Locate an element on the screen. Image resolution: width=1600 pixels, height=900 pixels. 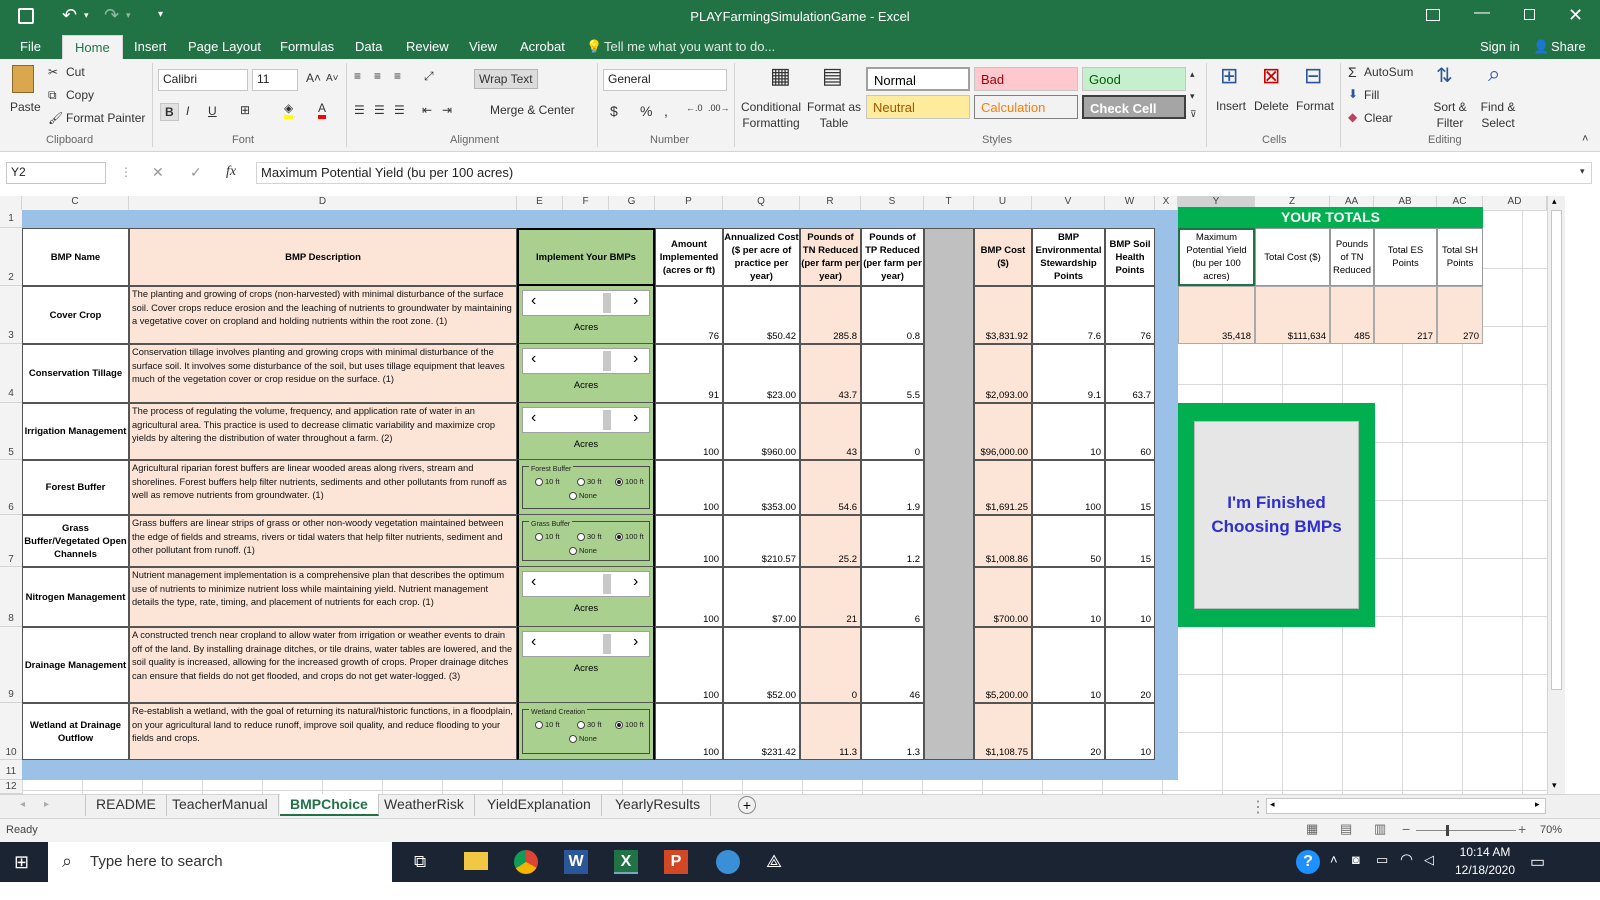
align-top-icon: ≡ is located at coordinates (357, 76).